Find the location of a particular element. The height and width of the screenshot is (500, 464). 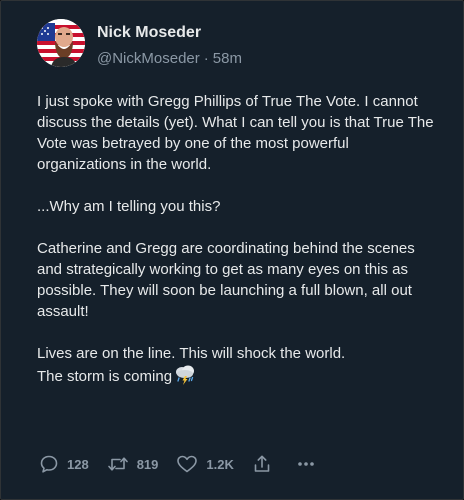

handle: @NickMoseder is located at coordinates (148, 58).